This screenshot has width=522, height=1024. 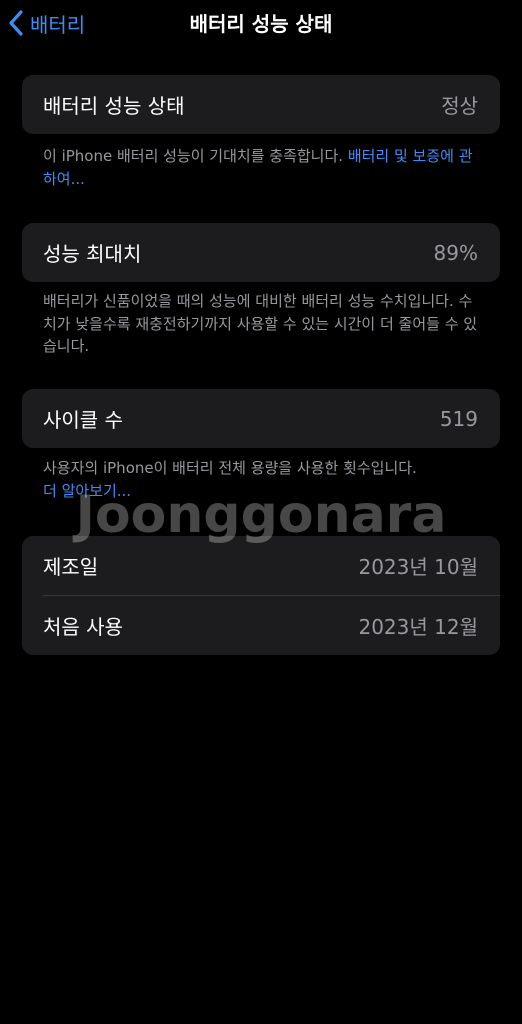 What do you see at coordinates (455, 252) in the screenshot?
I see `max-capacity-value: 89%` at bounding box center [455, 252].